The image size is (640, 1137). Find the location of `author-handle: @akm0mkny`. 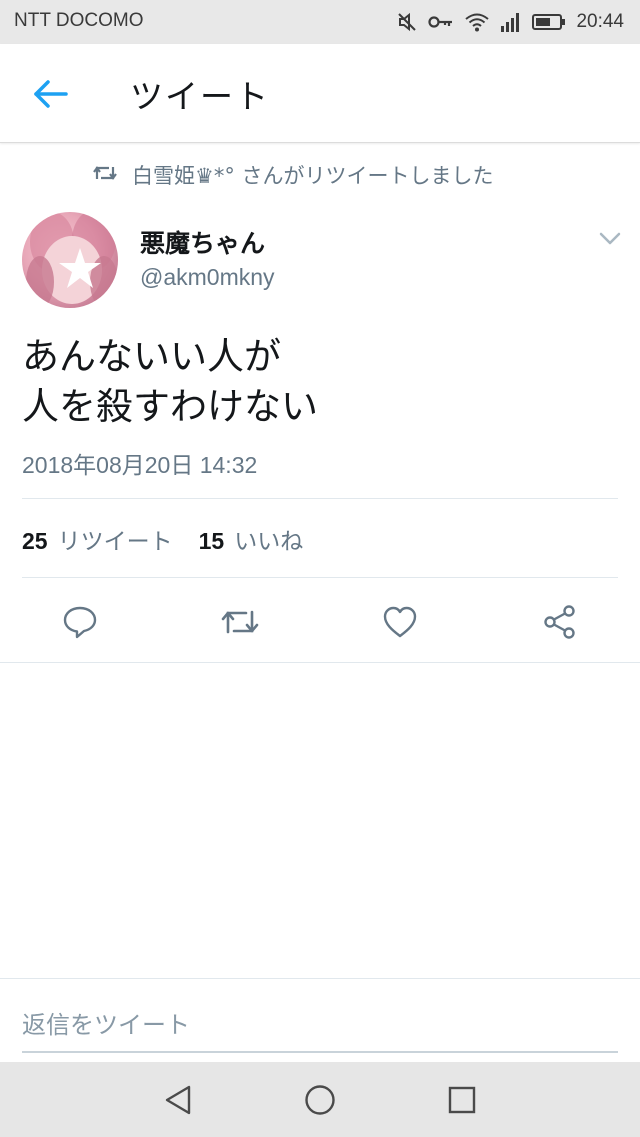

author-handle: @akm0mkny is located at coordinates (207, 277).